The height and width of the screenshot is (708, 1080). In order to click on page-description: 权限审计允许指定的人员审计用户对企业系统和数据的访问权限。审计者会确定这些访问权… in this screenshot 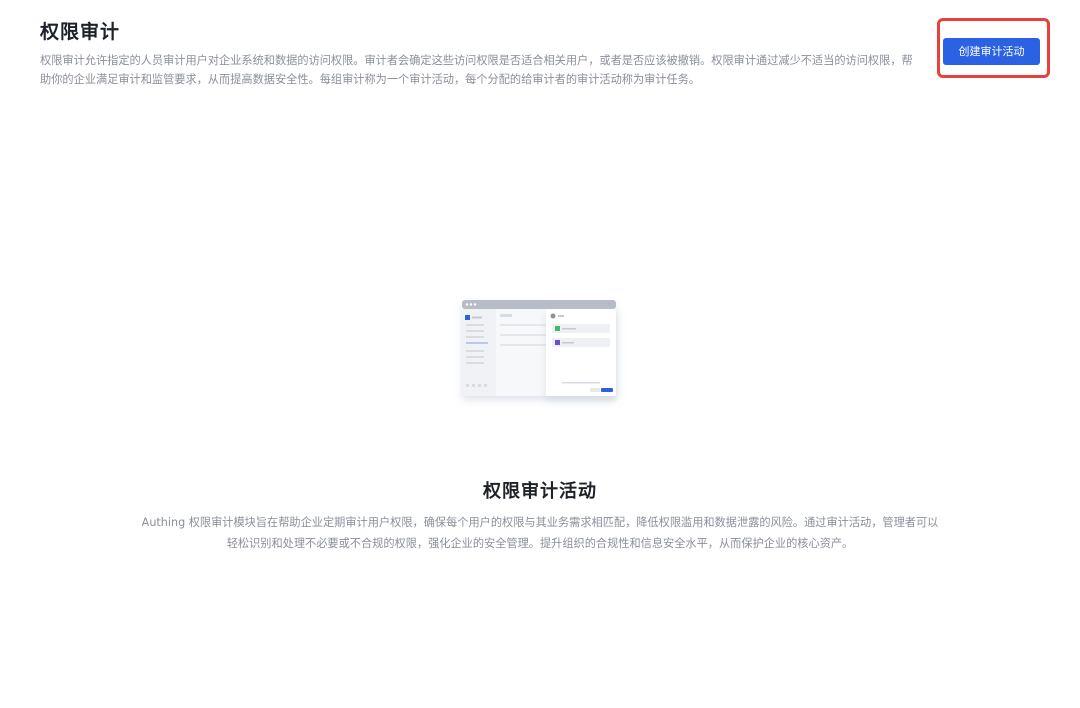, I will do `click(476, 70)`.